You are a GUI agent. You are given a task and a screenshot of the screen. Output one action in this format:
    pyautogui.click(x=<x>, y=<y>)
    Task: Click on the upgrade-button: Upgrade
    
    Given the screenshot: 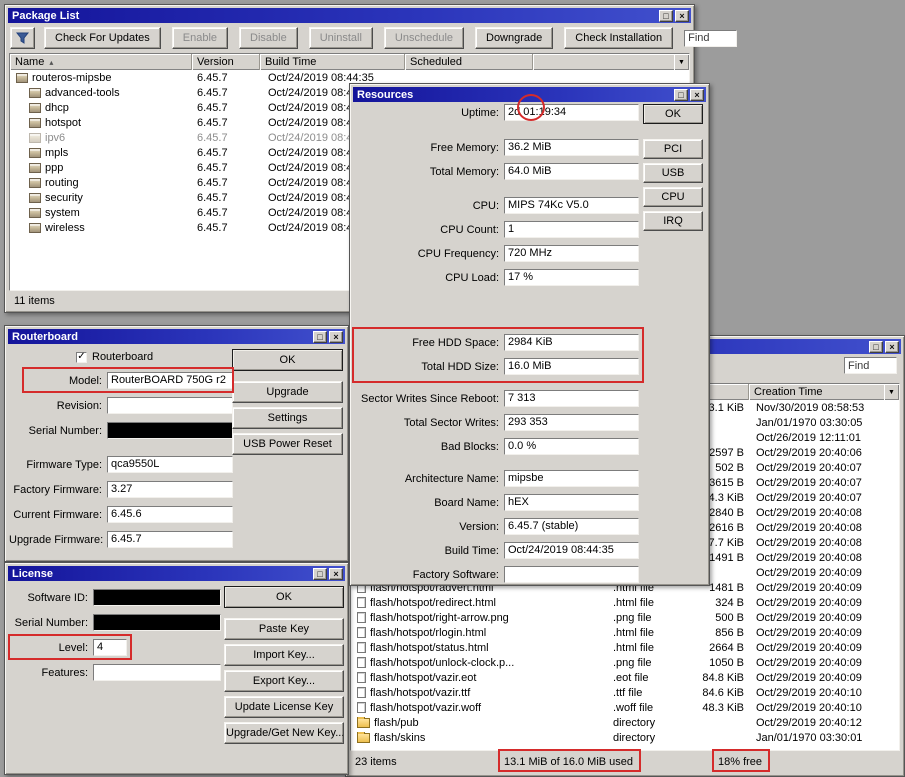 What is the action you would take?
    pyautogui.click(x=287, y=392)
    